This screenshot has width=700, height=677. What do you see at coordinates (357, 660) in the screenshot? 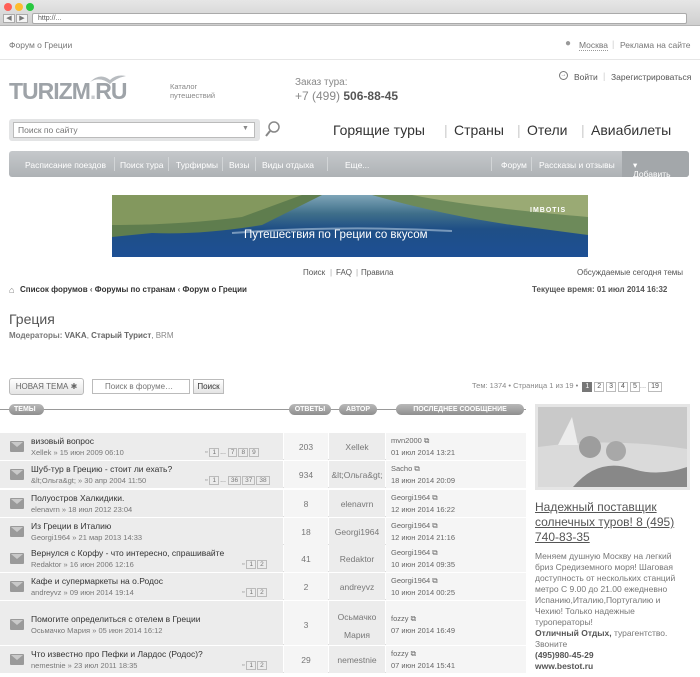
I see `topic-author: nemestnie` at bounding box center [357, 660].